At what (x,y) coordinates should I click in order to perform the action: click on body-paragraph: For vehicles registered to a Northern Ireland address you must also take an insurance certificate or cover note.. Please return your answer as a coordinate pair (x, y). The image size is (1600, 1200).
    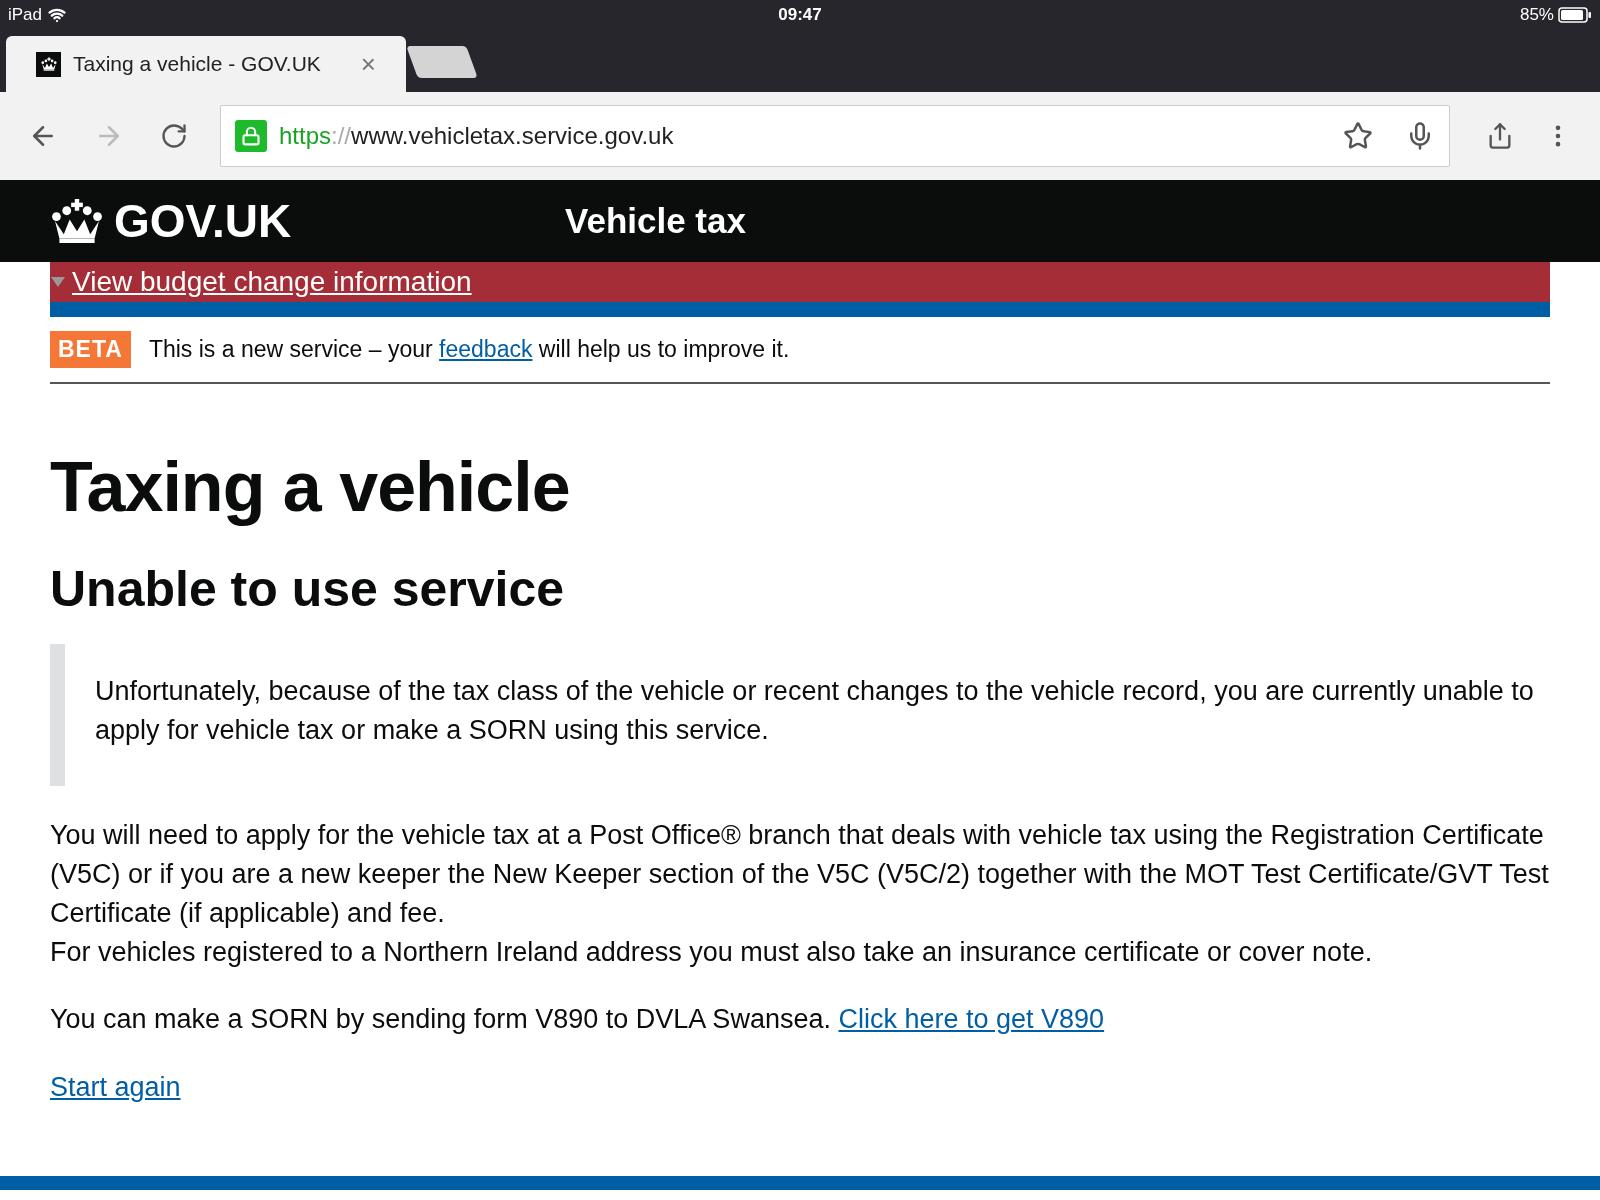
    Looking at the image, I should click on (712, 952).